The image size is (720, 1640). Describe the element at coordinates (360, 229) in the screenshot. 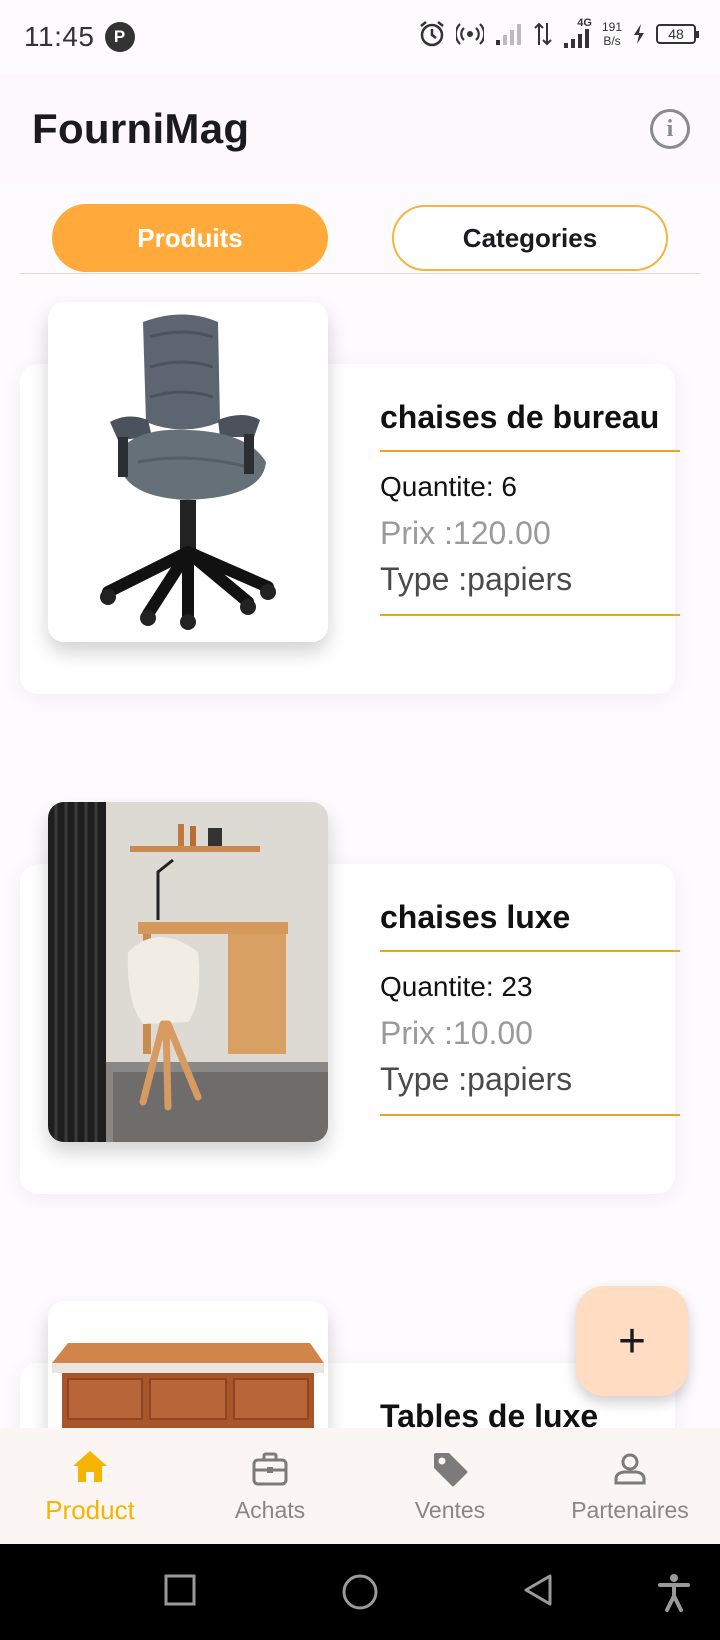

I see `tab-bar: Produits Categories` at that location.